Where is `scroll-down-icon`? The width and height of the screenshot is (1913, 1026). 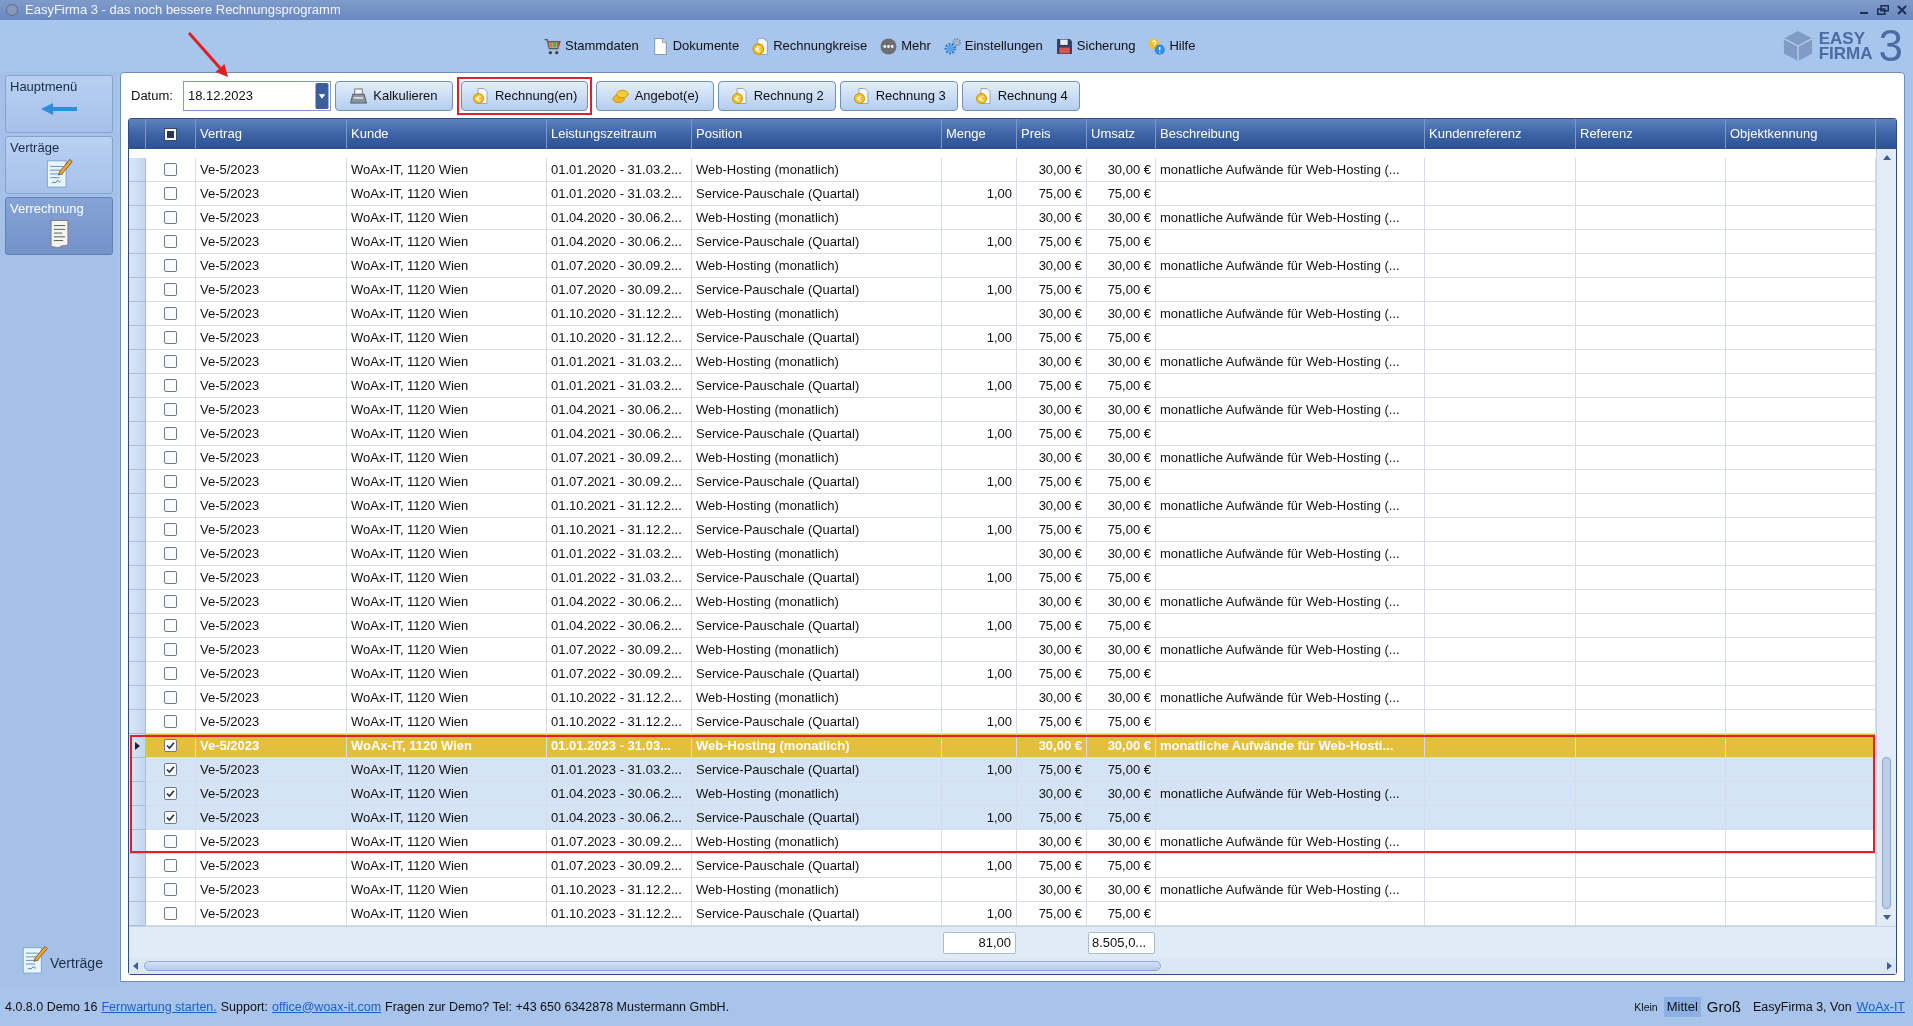
scroll-down-icon is located at coordinates (1886, 917).